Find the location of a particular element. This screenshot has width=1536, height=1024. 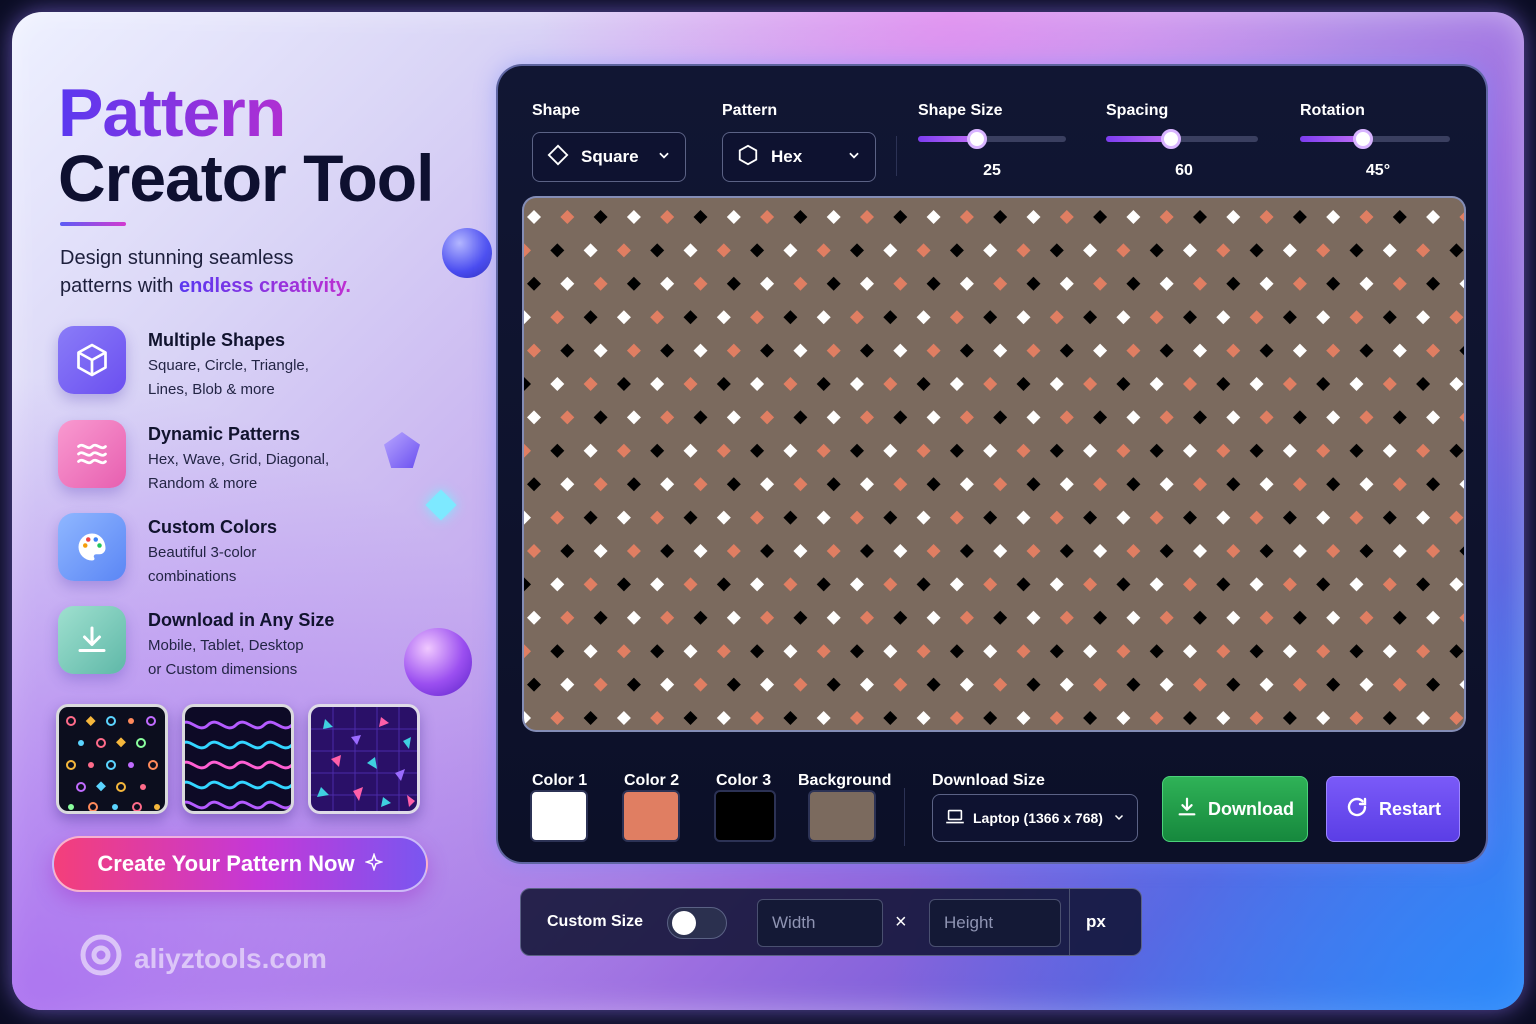

height-input: Height is located at coordinates (995, 923).